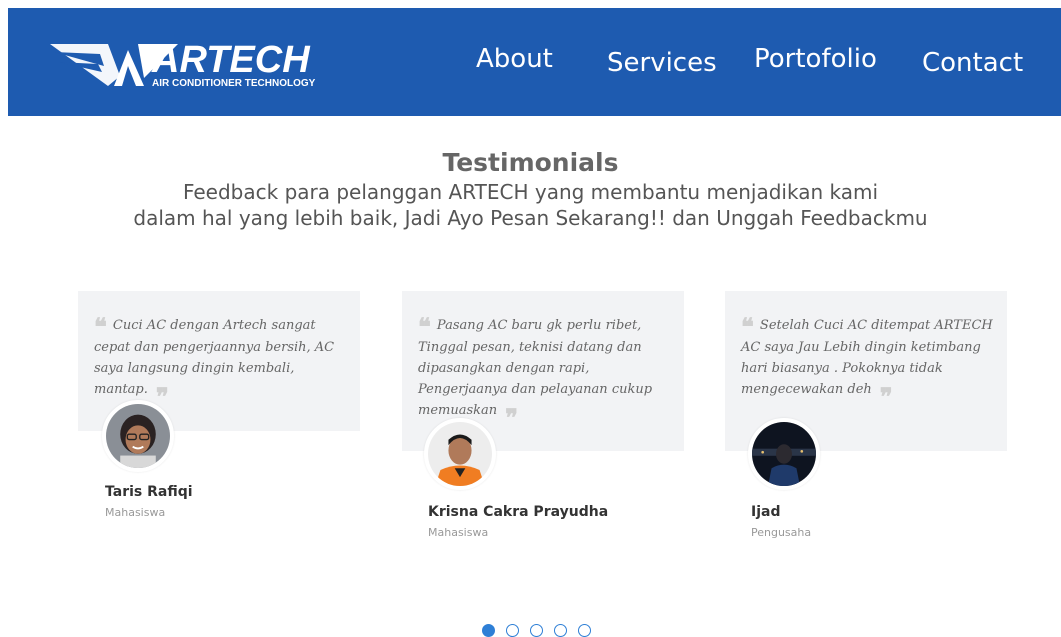  I want to click on testimonial-name: Ijad, so click(766, 512).